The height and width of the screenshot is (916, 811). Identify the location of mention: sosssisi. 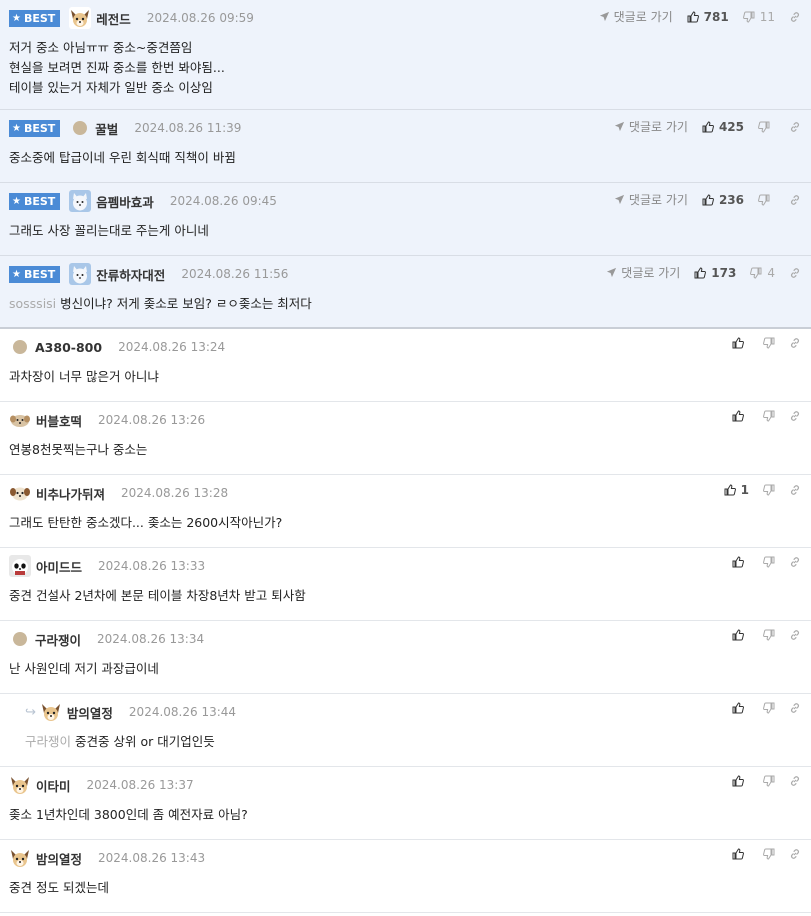
(32, 303).